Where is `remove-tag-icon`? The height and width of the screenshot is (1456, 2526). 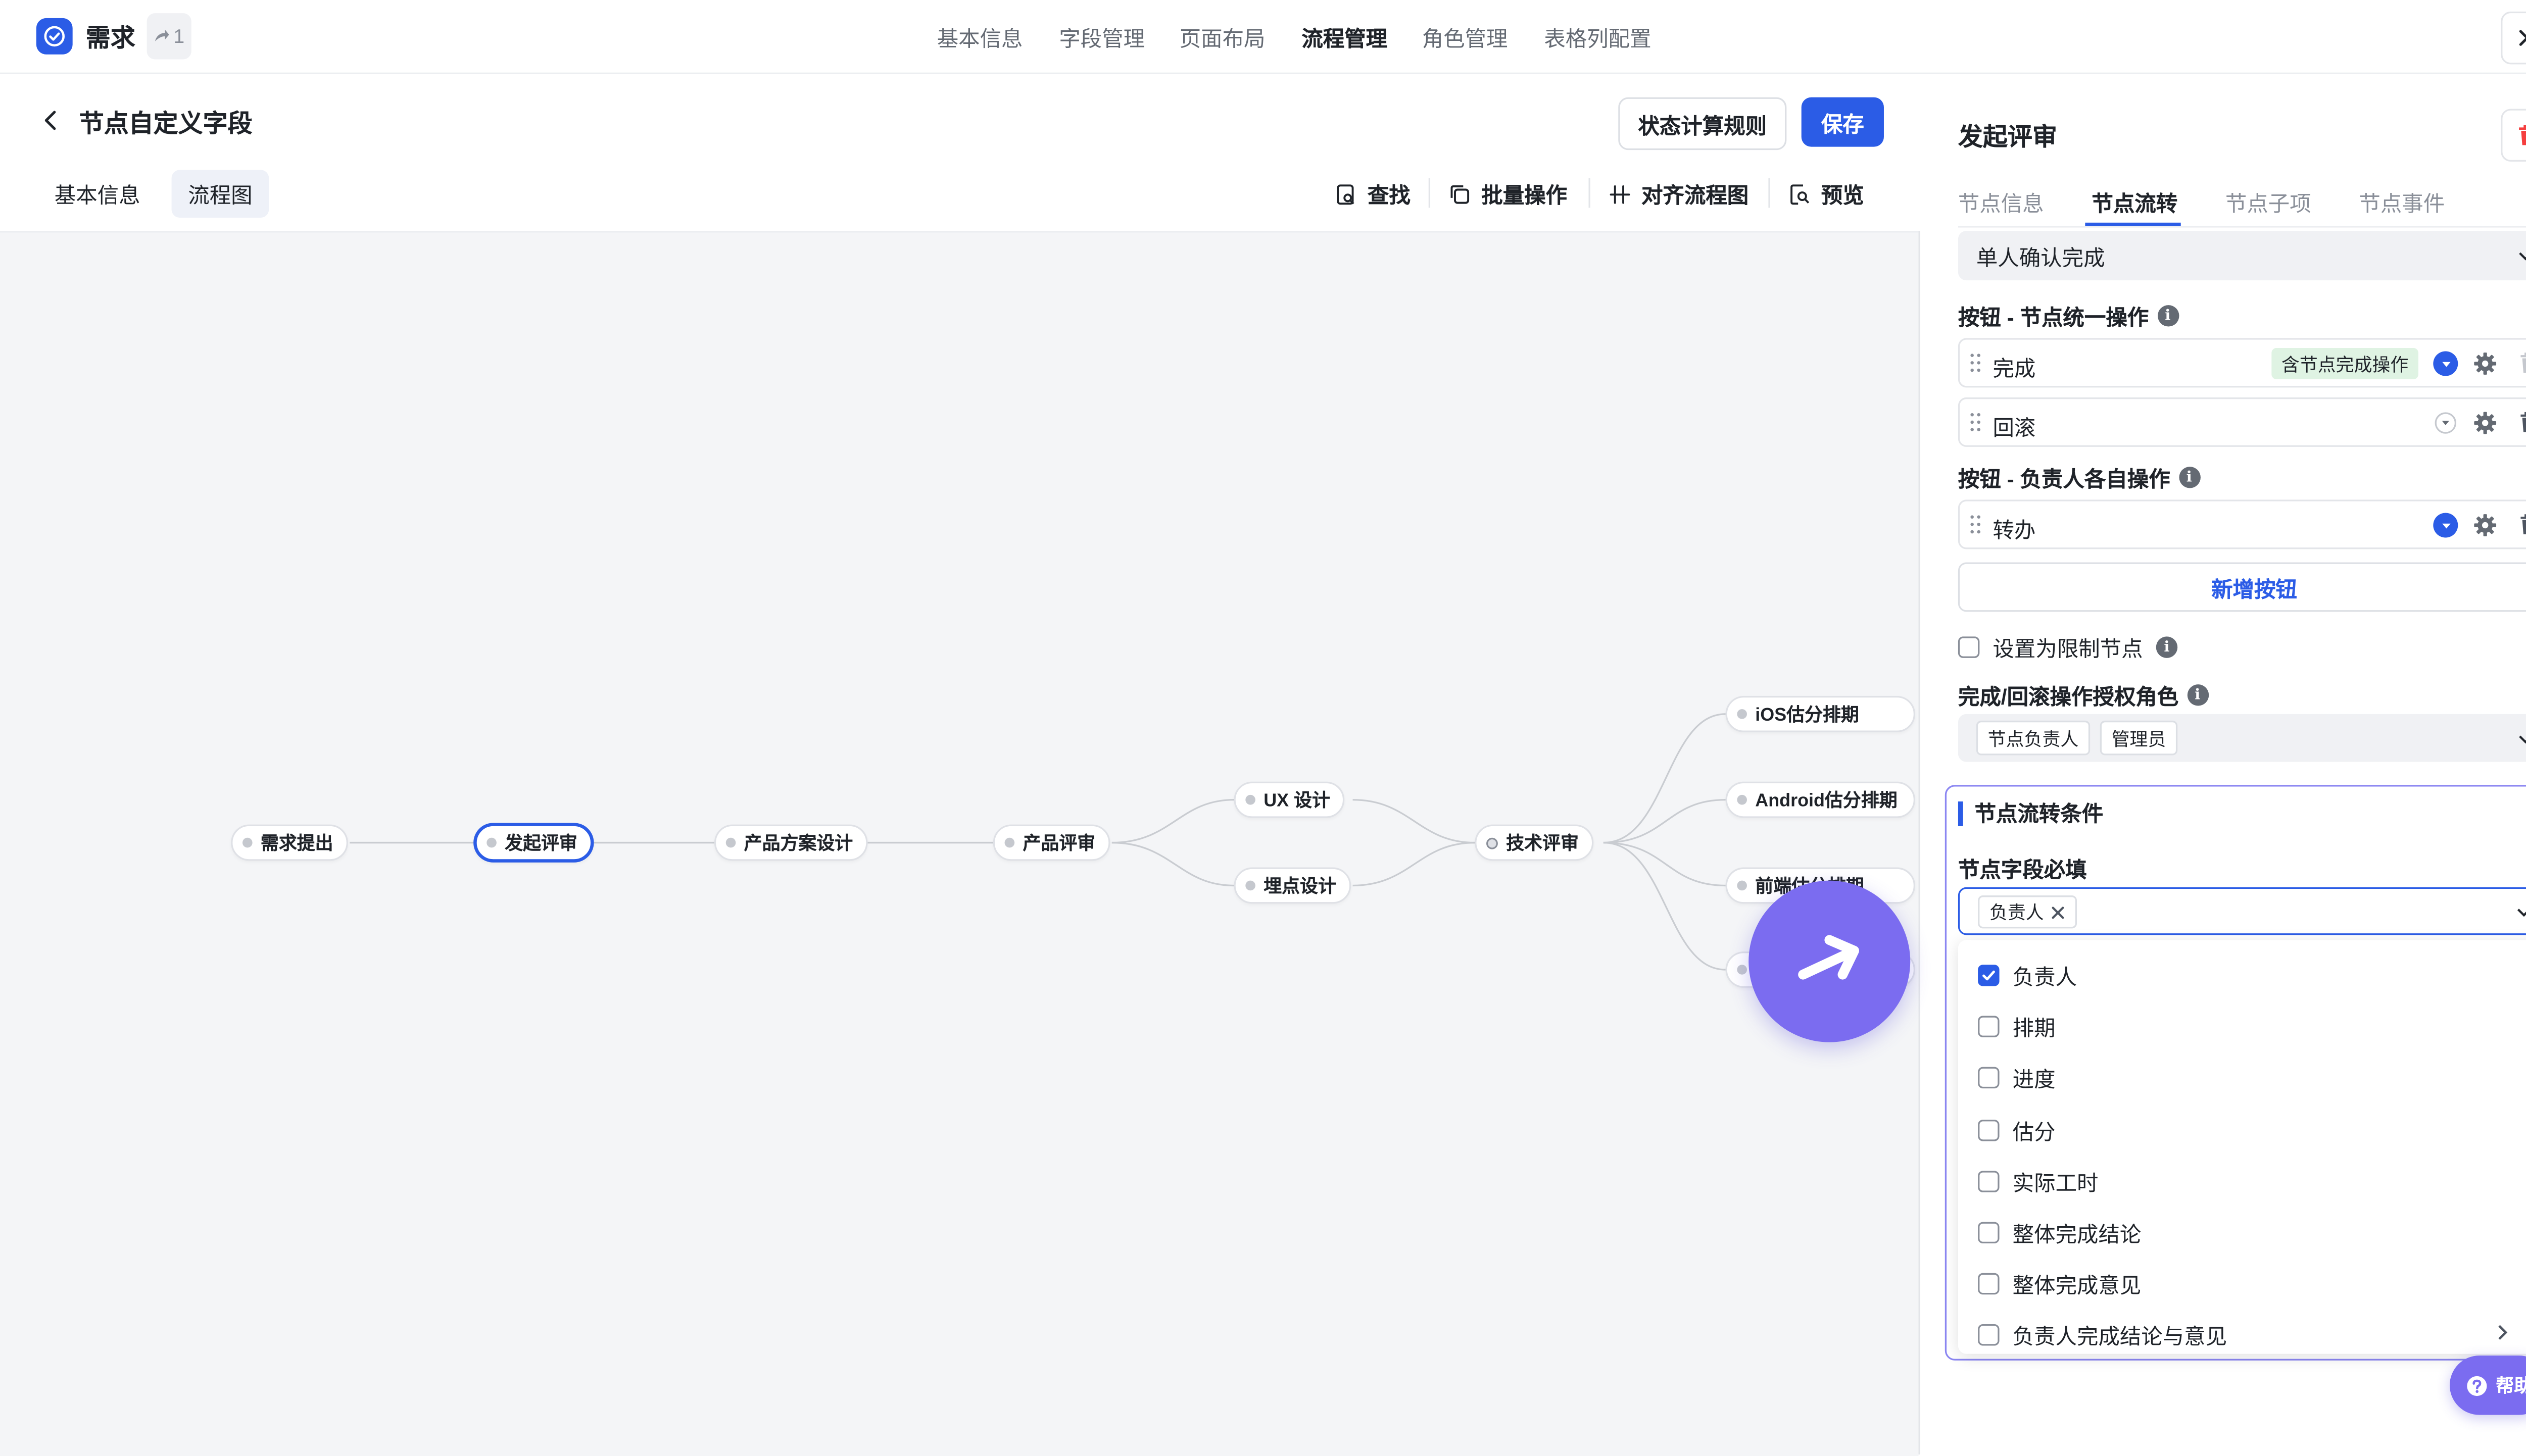 remove-tag-icon is located at coordinates (2058, 912).